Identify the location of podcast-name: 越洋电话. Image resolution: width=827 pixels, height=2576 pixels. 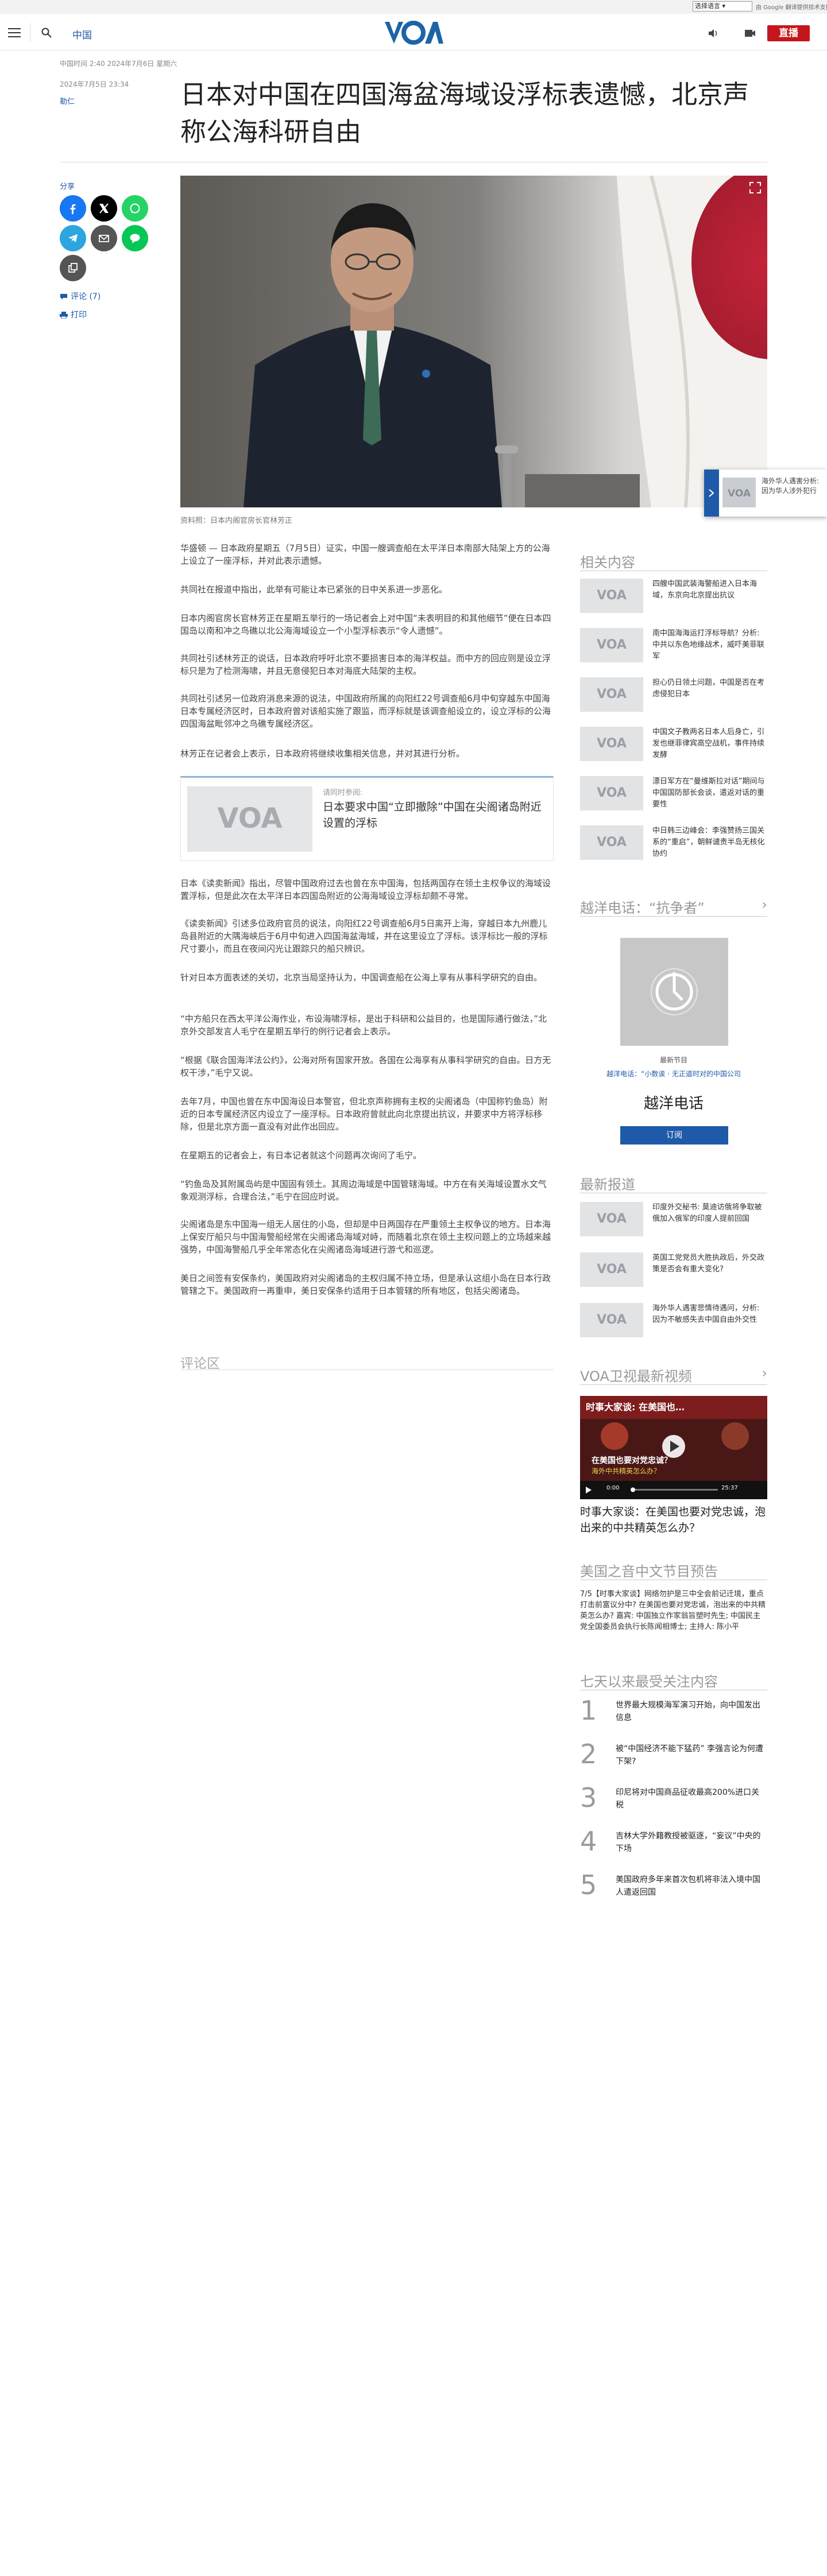
(673, 1103).